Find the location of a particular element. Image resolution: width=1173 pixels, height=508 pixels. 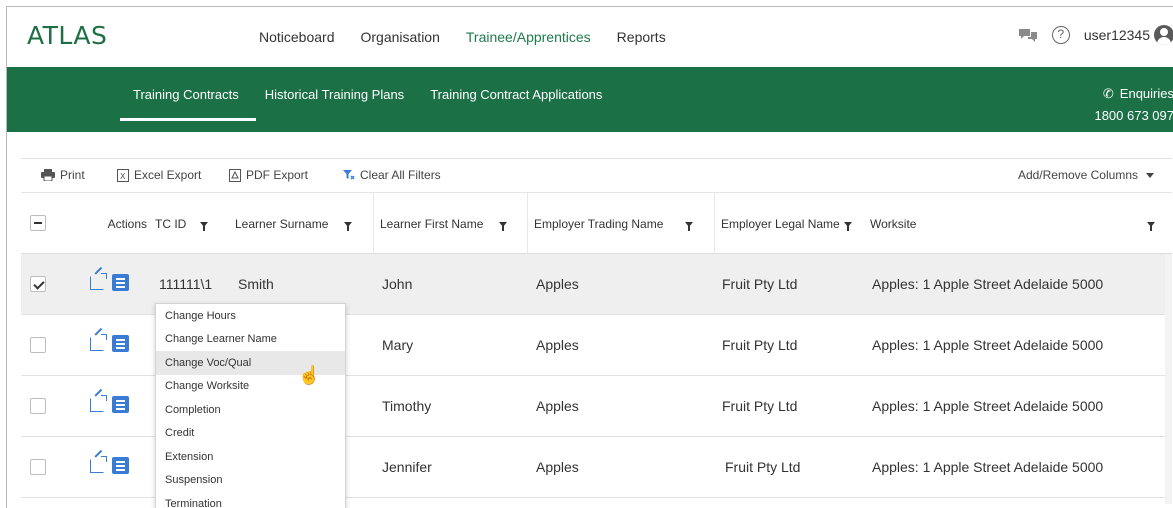

menu-item-change-learner-name: Change Learner Name is located at coordinates (250, 340).